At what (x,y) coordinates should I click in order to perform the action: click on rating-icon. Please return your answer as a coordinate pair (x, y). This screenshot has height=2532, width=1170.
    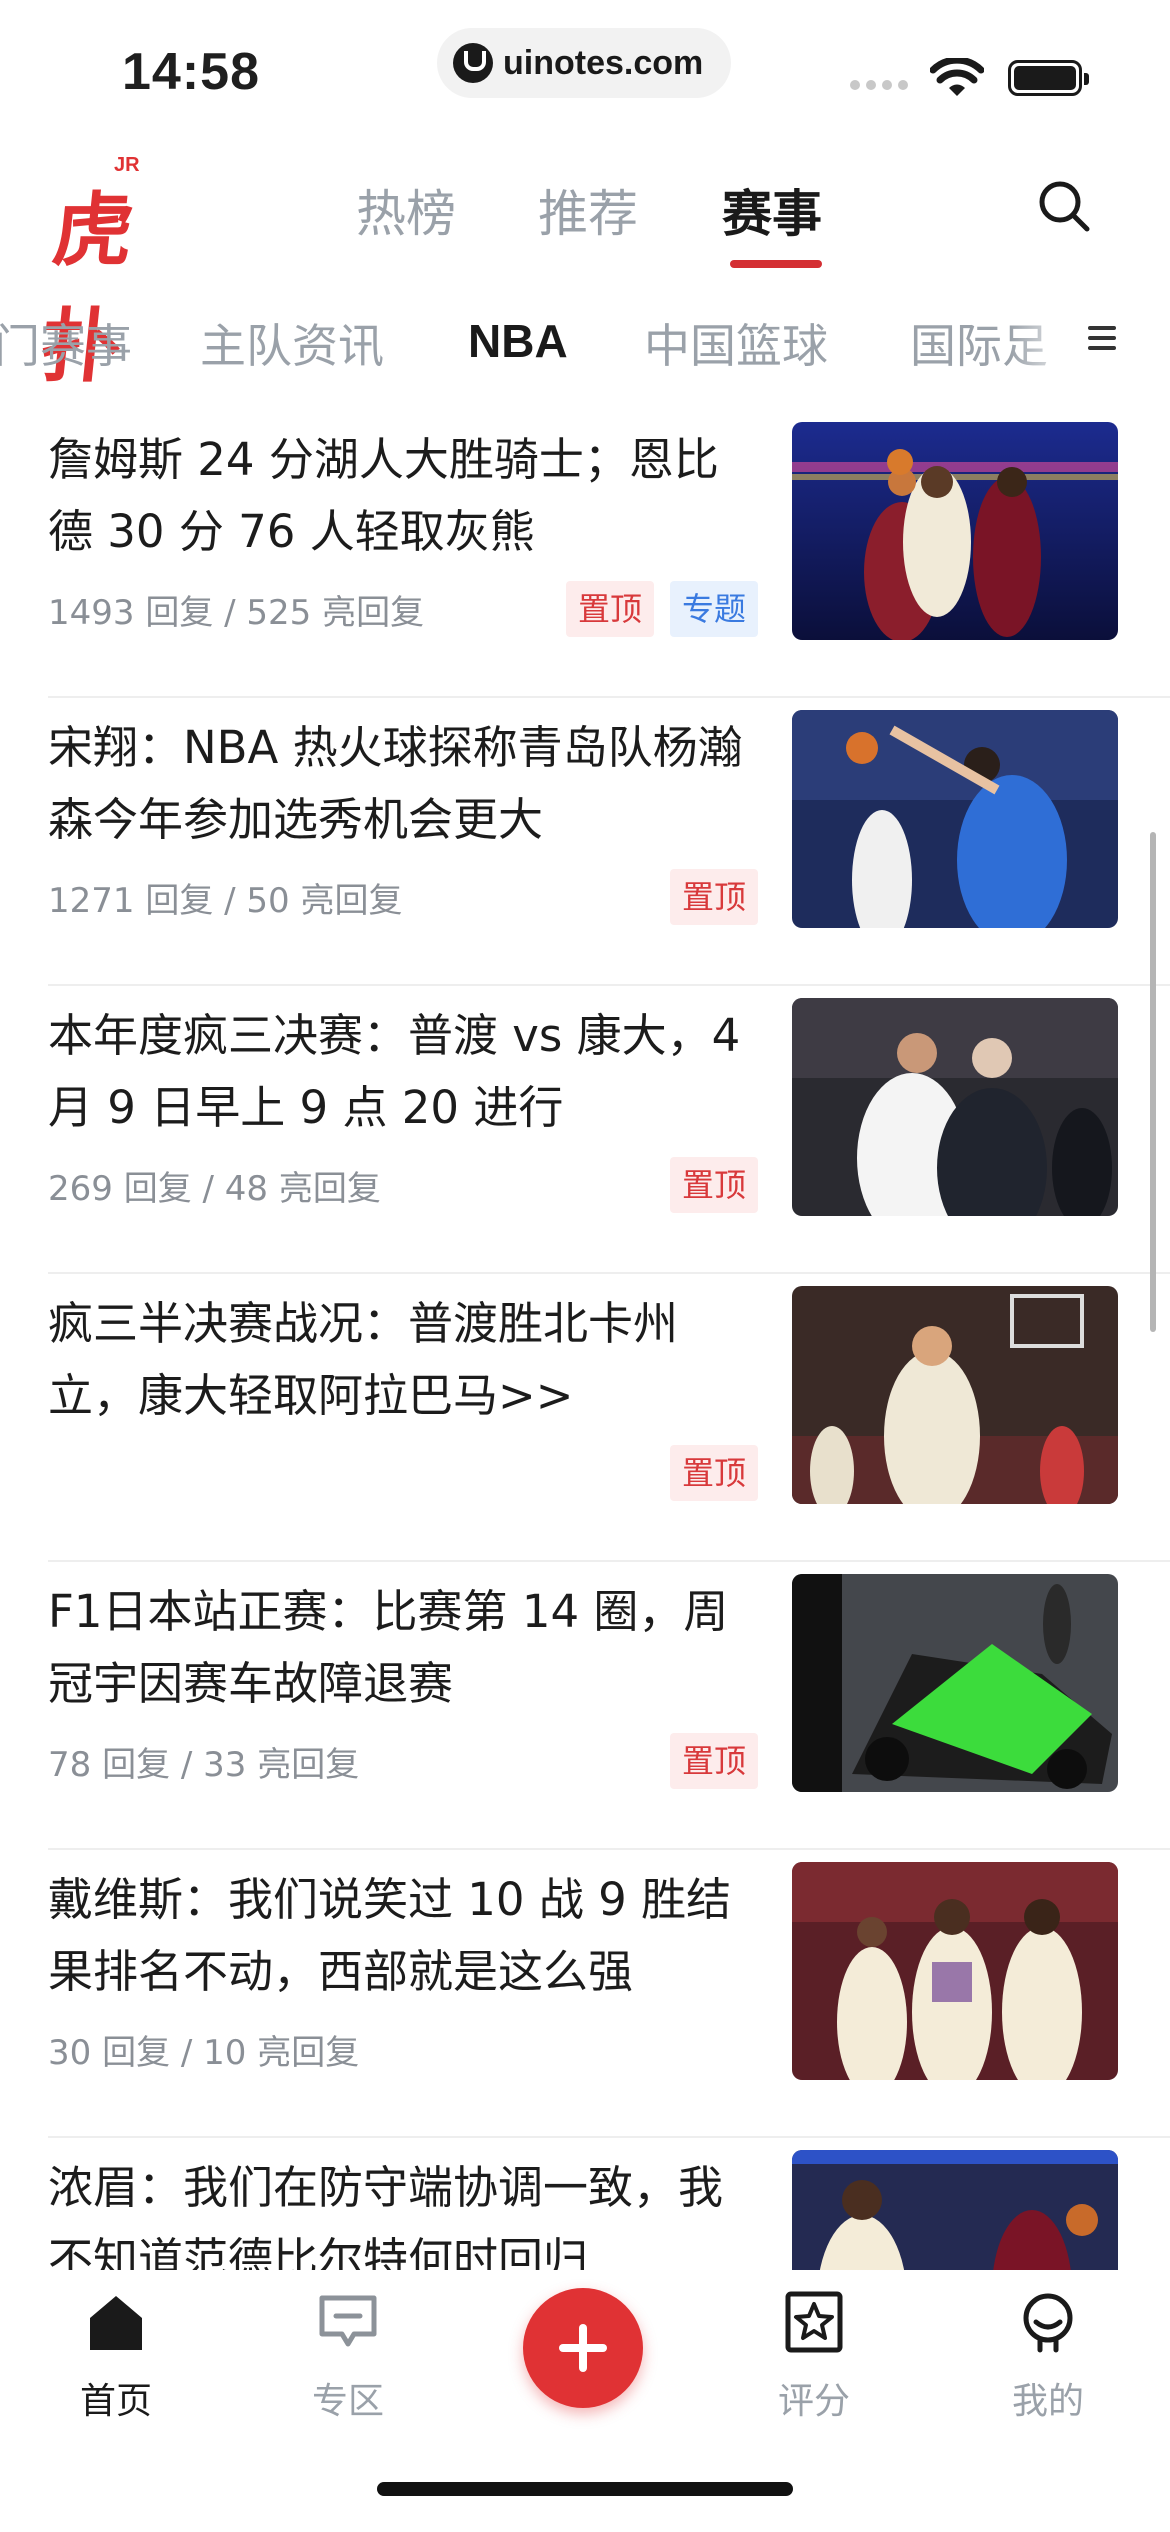
    Looking at the image, I should click on (814, 2322).